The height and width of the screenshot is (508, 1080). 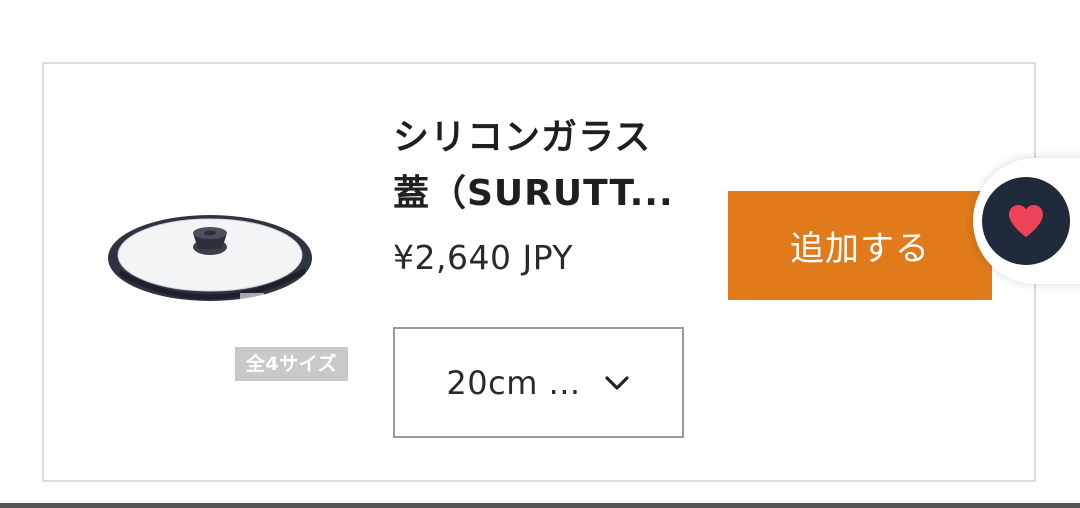 I want to click on favorite-button, so click(x=1026, y=221).